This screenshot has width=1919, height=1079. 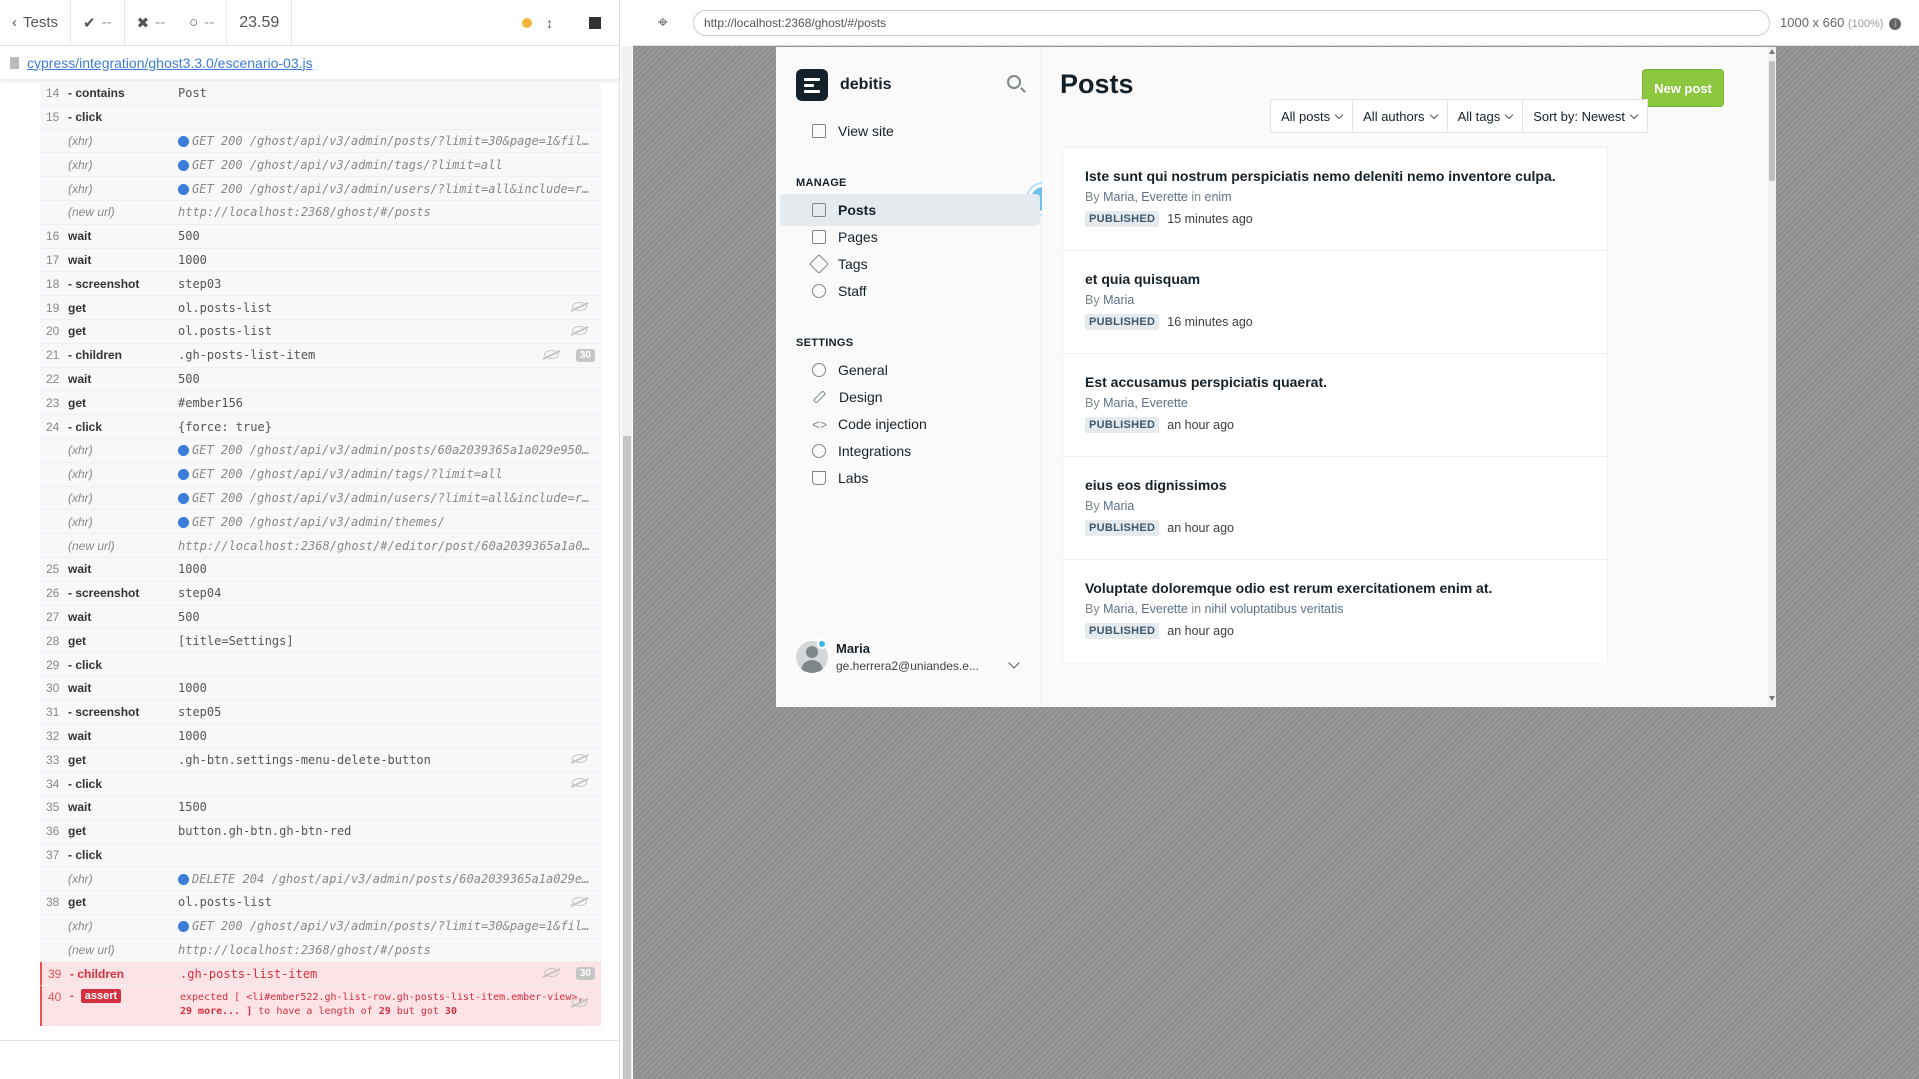 What do you see at coordinates (320, 94) in the screenshot?
I see `command-row: 14 - contains Post` at bounding box center [320, 94].